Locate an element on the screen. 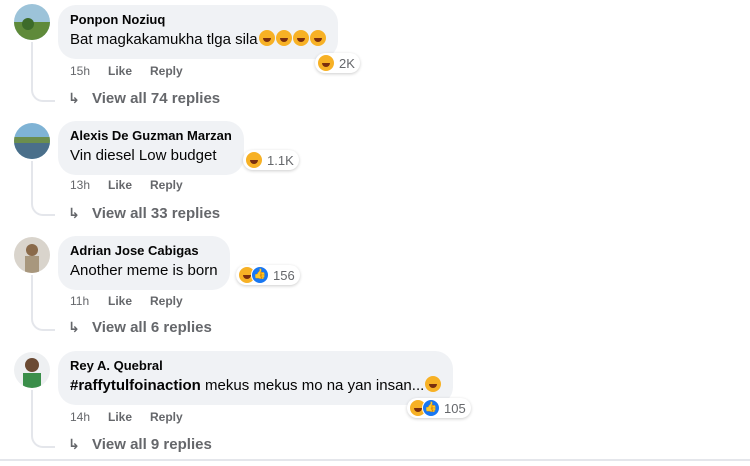  comment-actions: 11h Like Reply is located at coordinates (135, 301).